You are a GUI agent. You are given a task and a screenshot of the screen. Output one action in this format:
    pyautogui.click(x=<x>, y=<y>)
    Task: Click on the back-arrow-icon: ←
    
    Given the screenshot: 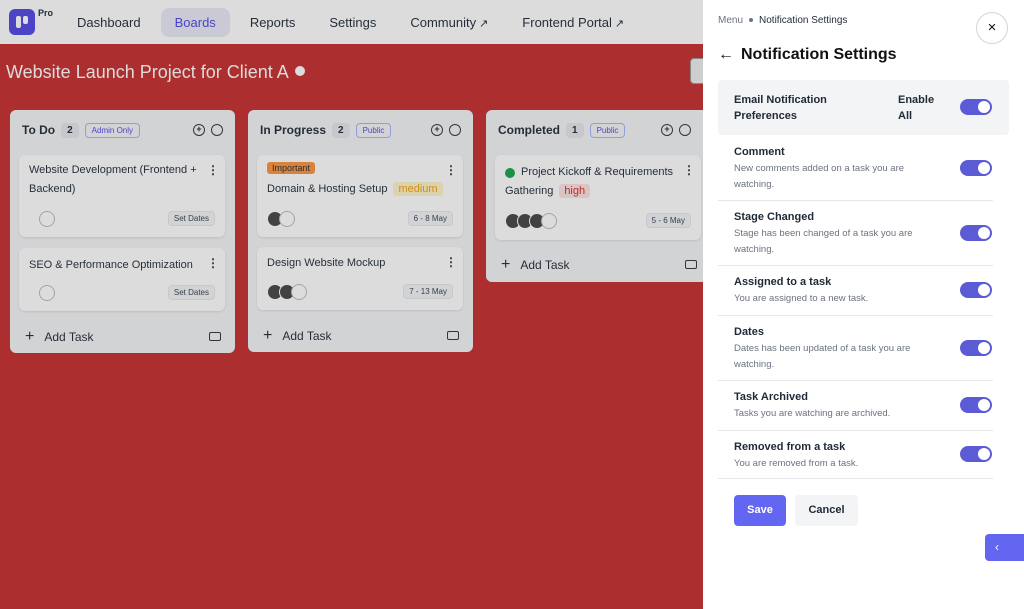 What is the action you would take?
    pyautogui.click(x=726, y=55)
    